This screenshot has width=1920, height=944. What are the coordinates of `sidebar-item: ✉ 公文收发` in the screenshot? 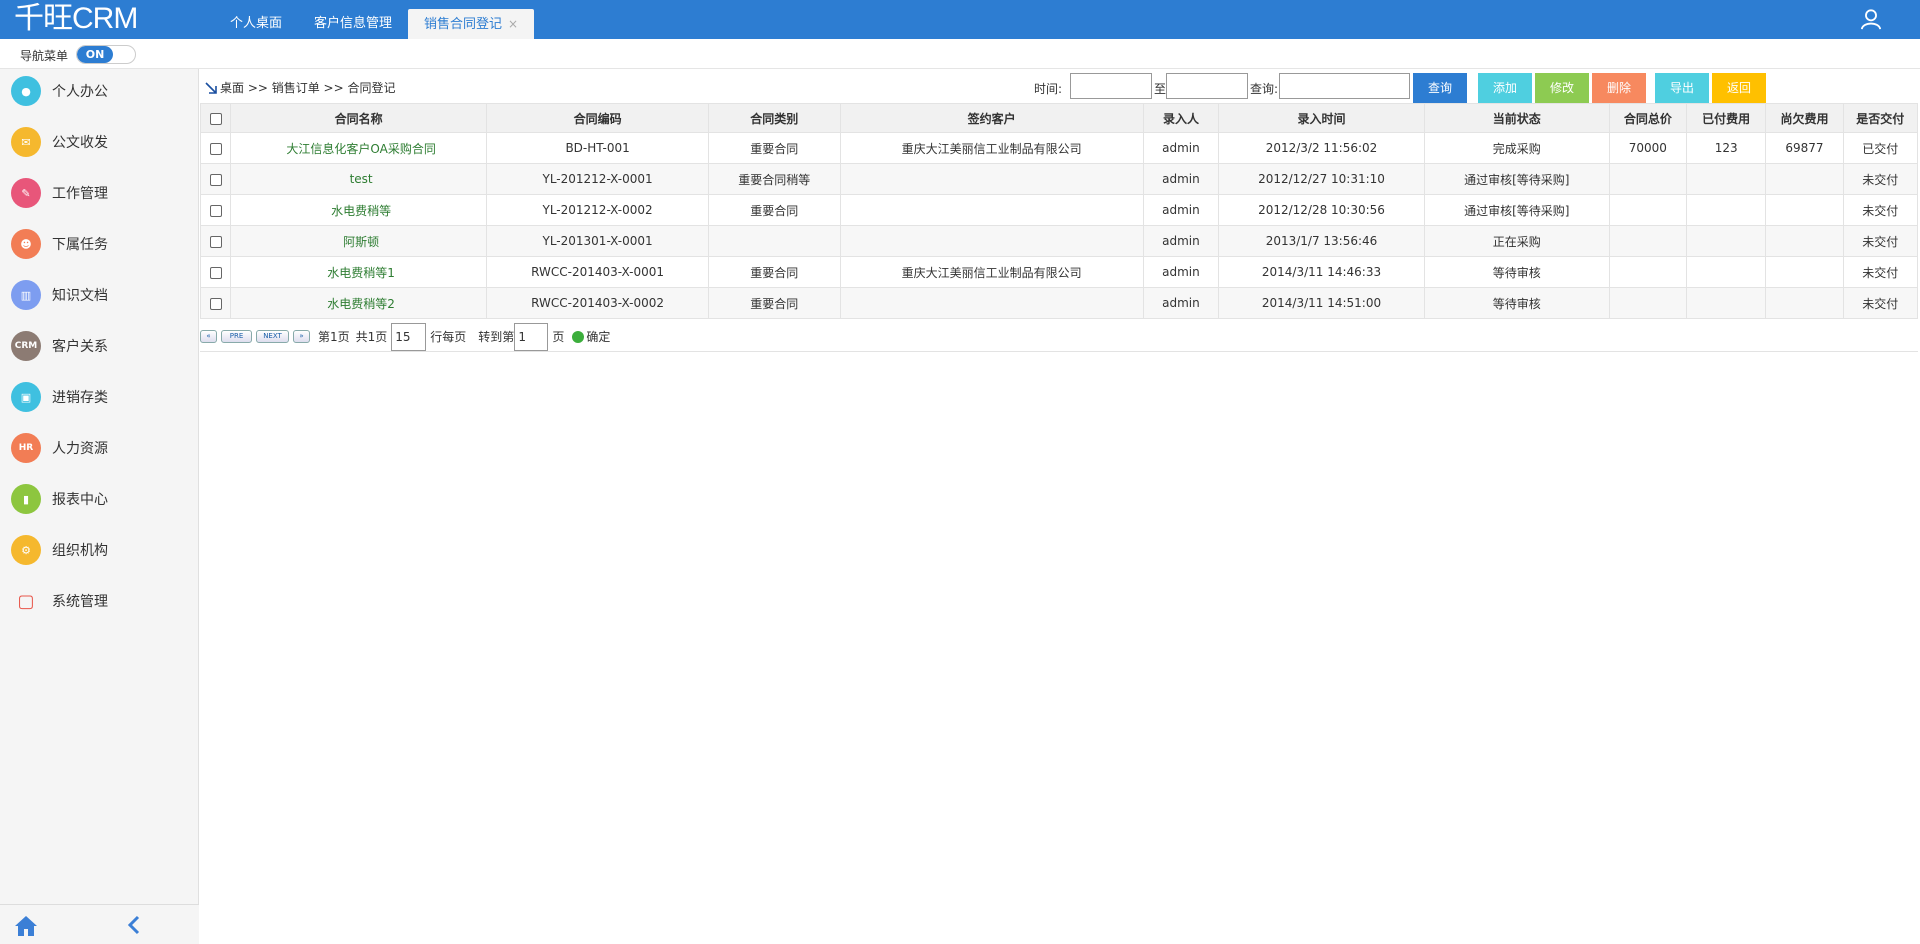 It's located at (99, 142).